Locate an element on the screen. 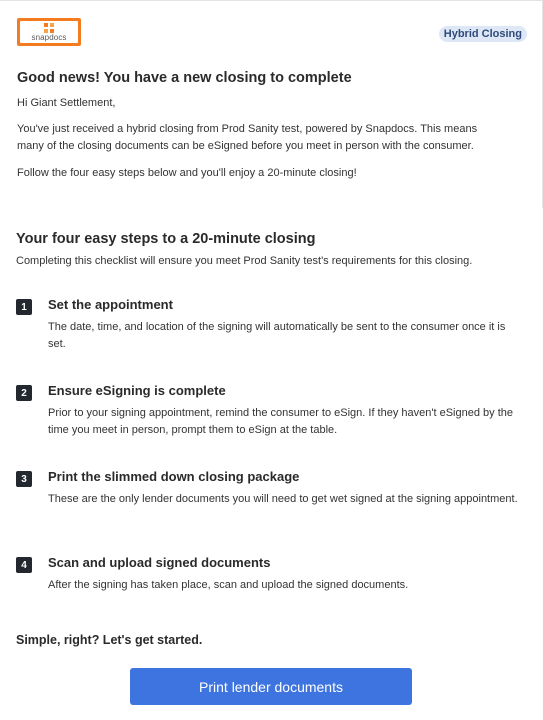  snapdocs-logo: snapdocs is located at coordinates (49, 32).